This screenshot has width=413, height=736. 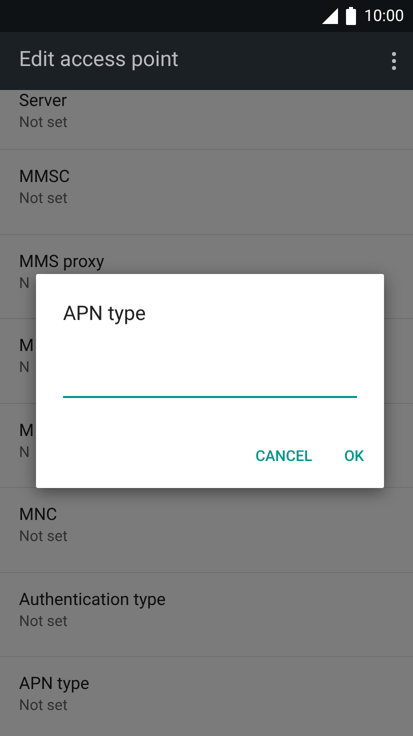 I want to click on setting-item: Authentication type Not set, so click(x=206, y=614).